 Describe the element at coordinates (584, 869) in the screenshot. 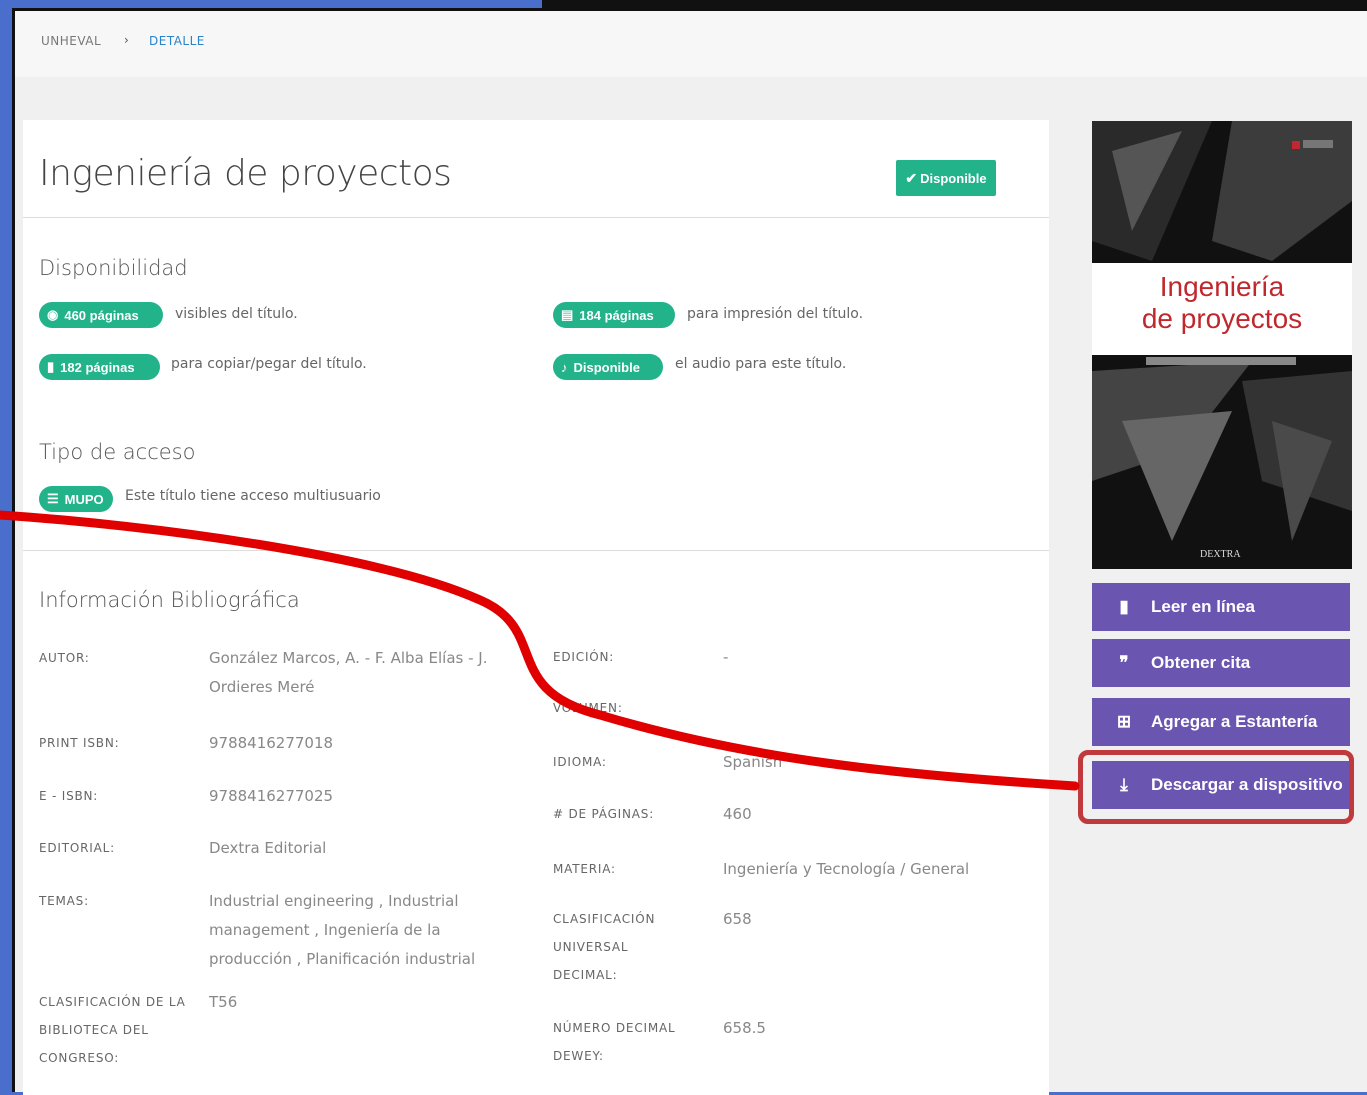

I see `subject-label: MATERIA:` at that location.